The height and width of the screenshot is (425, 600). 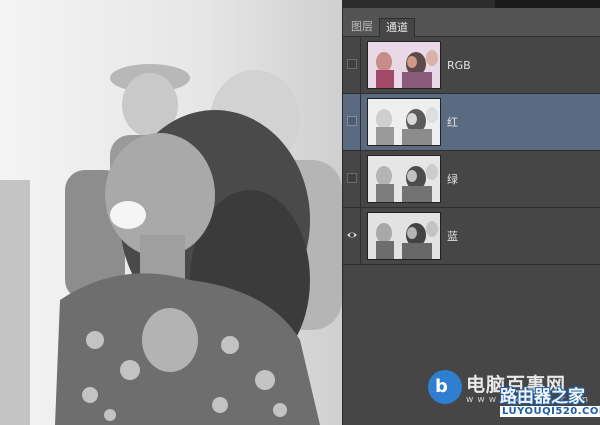 What do you see at coordinates (471, 22) in the screenshot?
I see `panel-tabs: 图层 通道` at bounding box center [471, 22].